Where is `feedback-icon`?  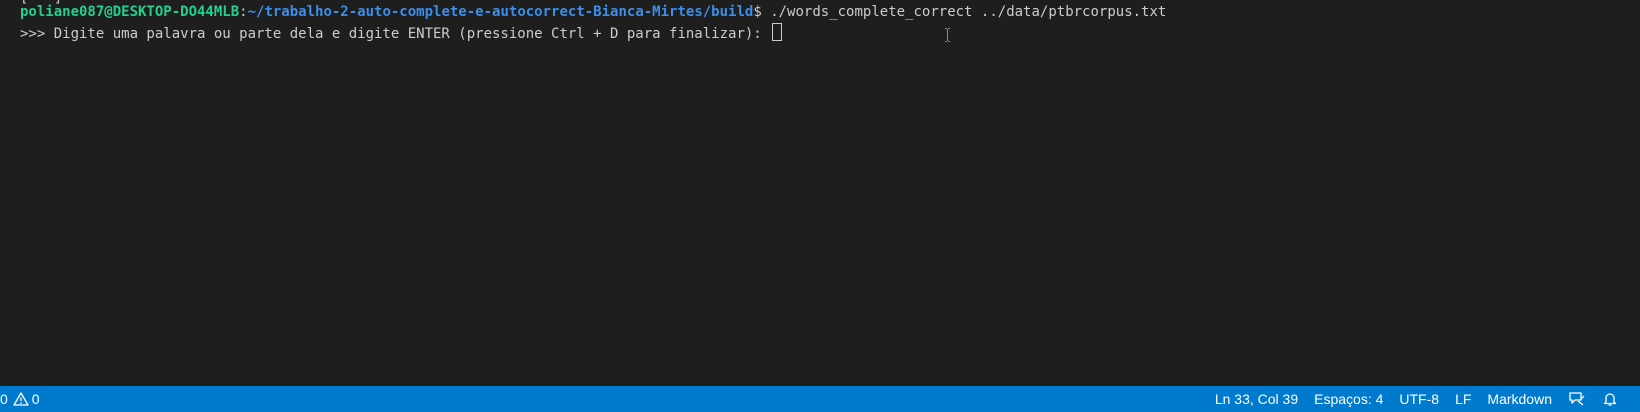 feedback-icon is located at coordinates (1577, 399).